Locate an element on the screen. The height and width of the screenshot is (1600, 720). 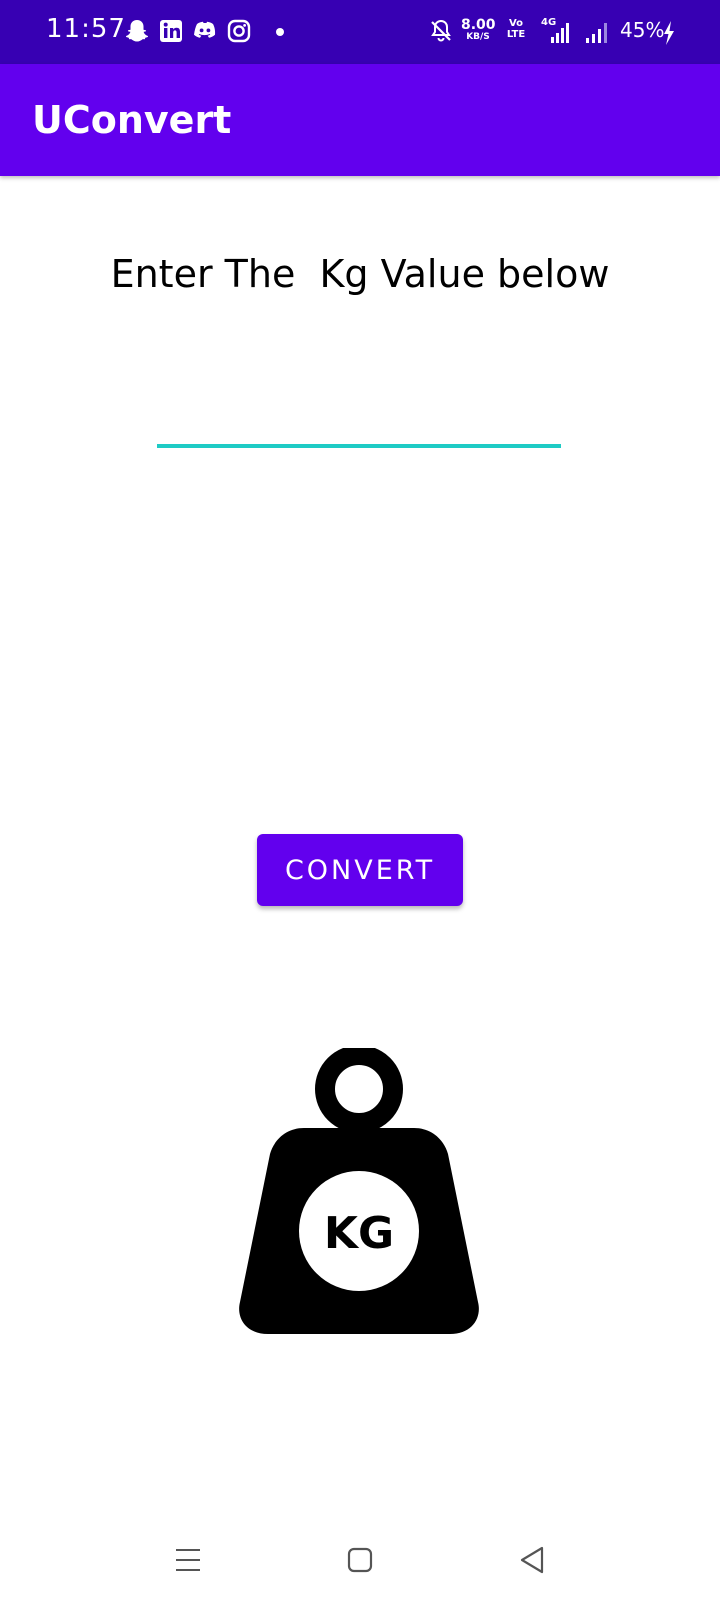
app-title: UConvert is located at coordinates (132, 120).